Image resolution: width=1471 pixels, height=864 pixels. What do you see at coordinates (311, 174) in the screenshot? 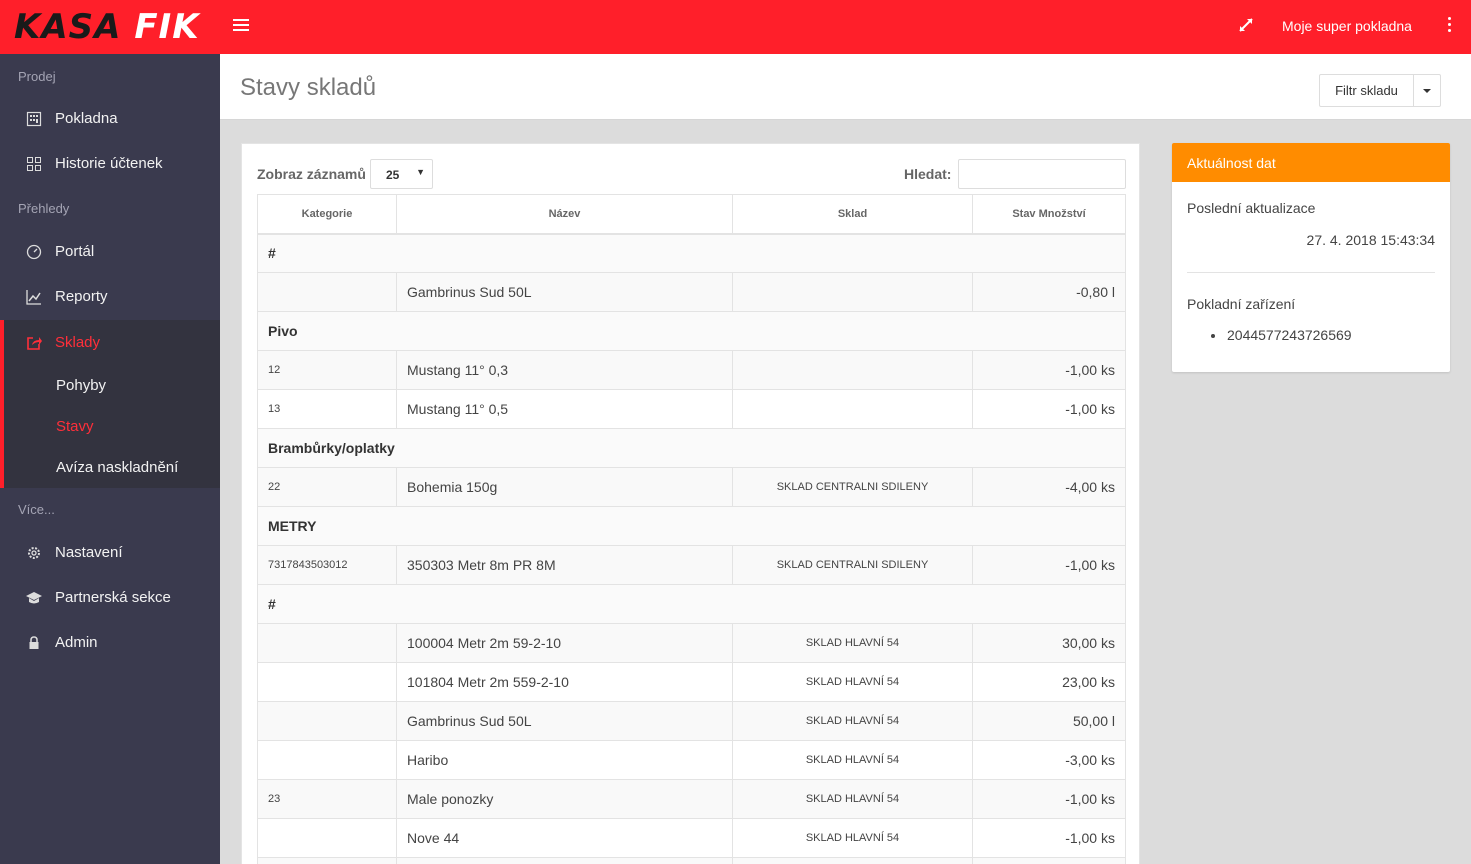
I see `page-length-label: Zobraz záznamů` at bounding box center [311, 174].